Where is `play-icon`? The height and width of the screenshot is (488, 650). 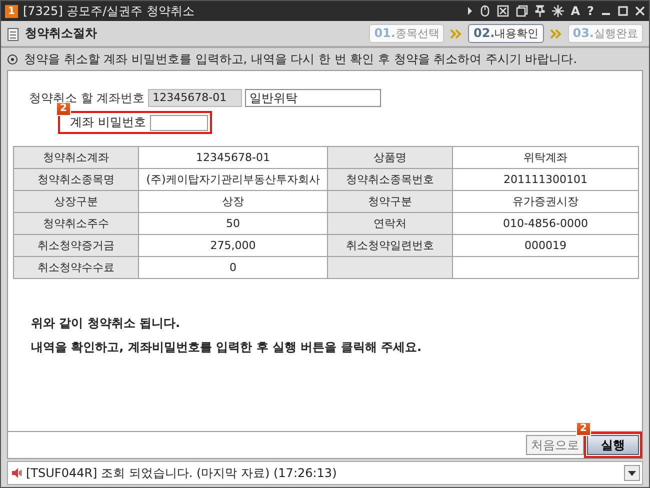 play-icon is located at coordinates (469, 11).